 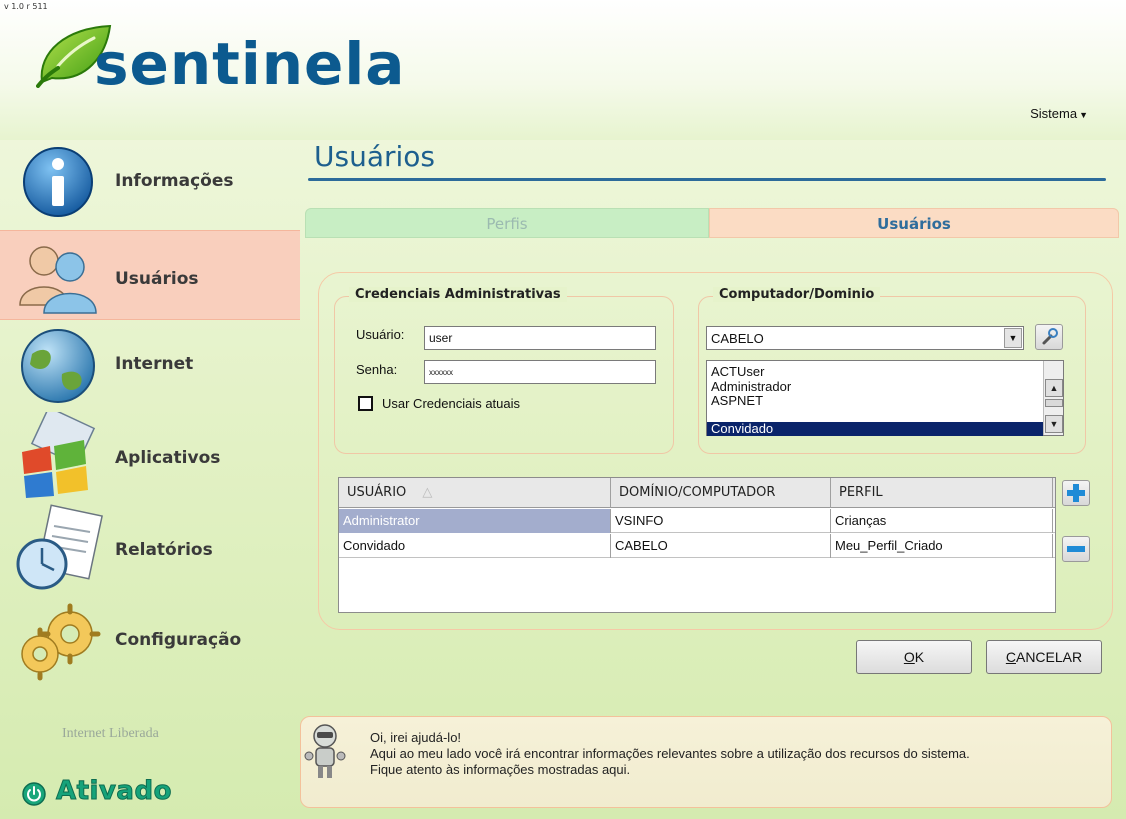 I want to click on column-label: USUÁRIO, so click(x=377, y=492).